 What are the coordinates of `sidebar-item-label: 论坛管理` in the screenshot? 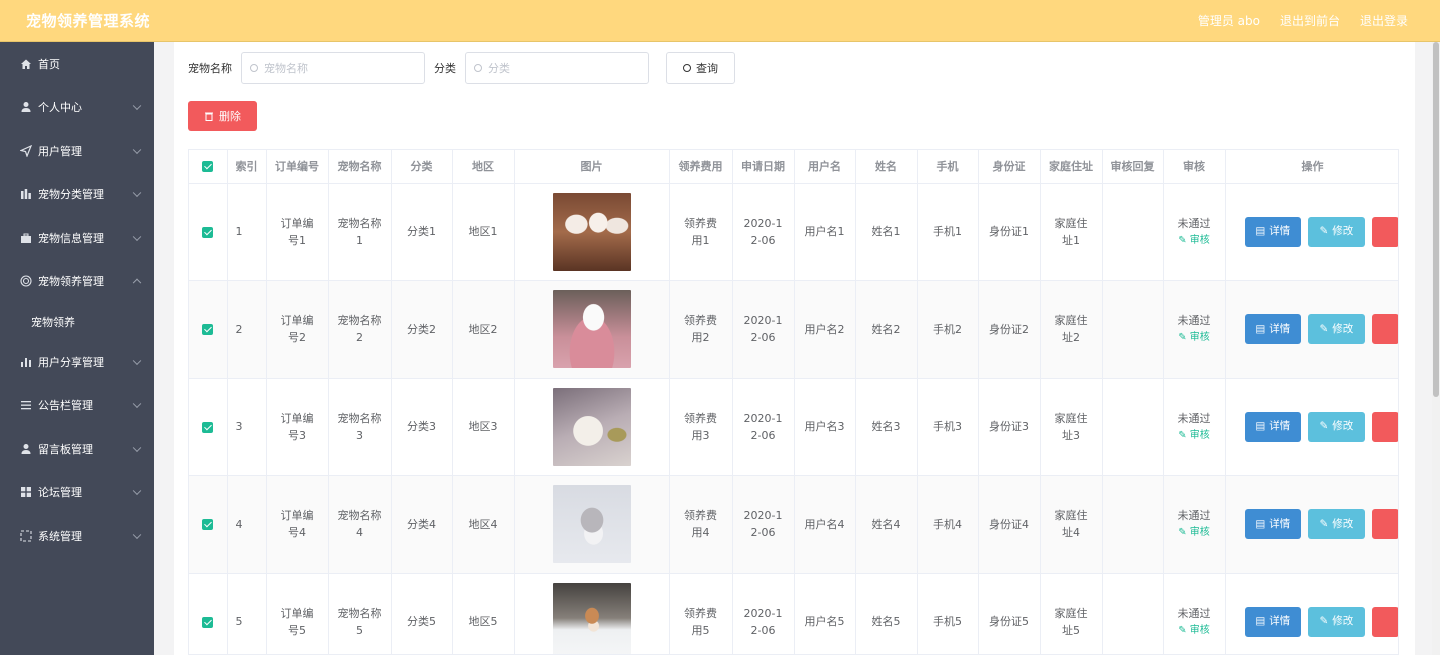 It's located at (60, 493).